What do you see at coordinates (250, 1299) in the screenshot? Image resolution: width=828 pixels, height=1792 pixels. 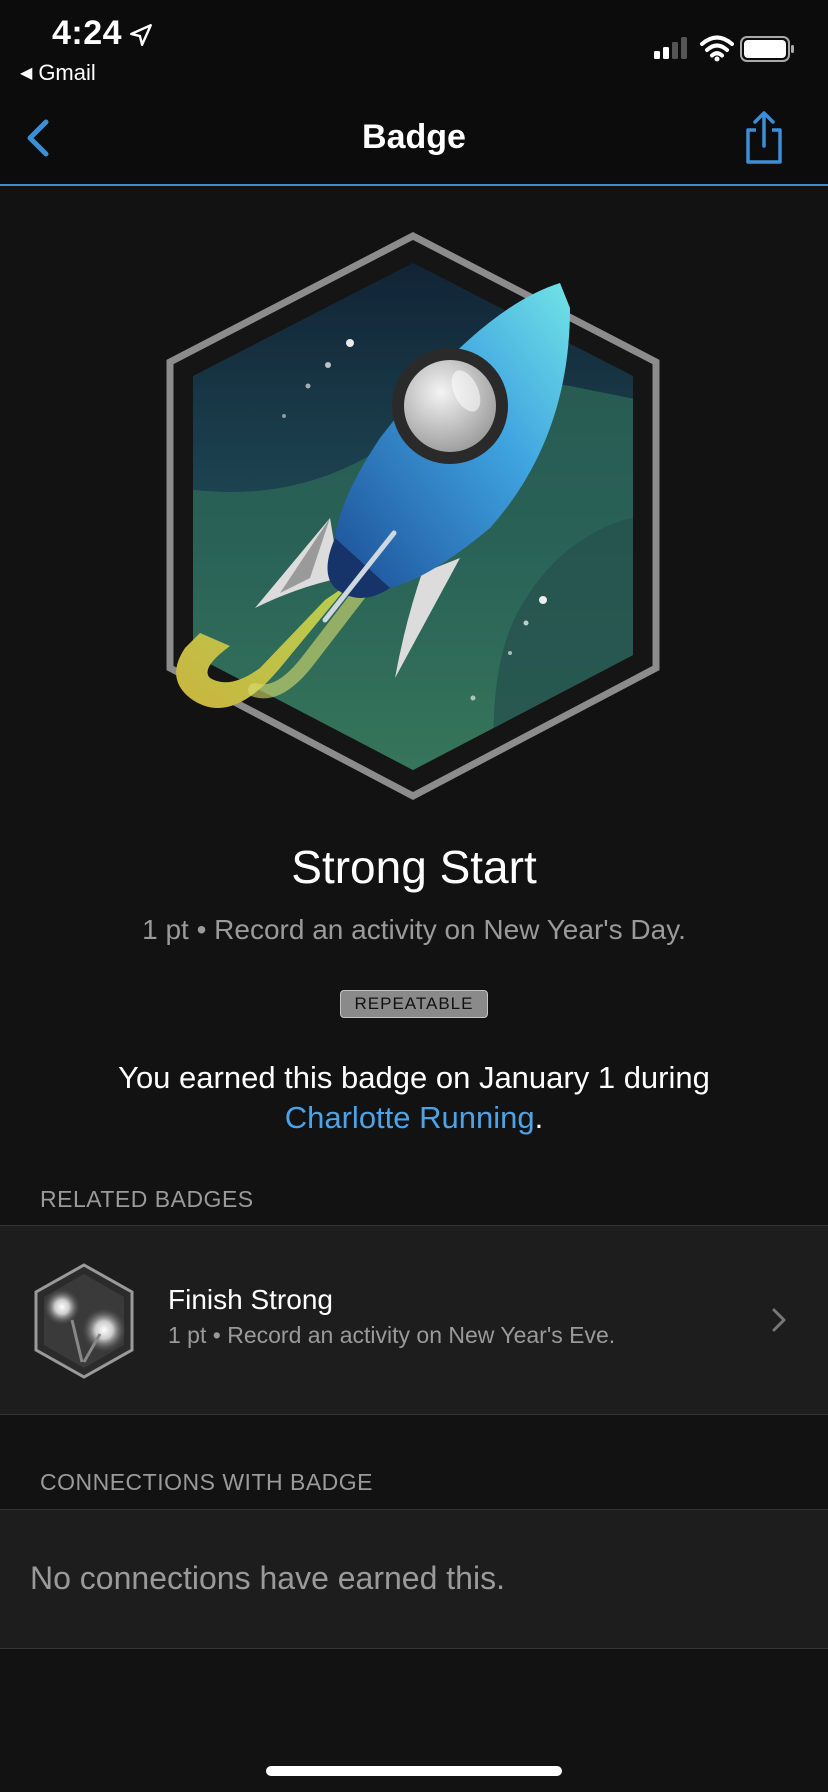 I see `related-badge-title: Finish Strong` at bounding box center [250, 1299].